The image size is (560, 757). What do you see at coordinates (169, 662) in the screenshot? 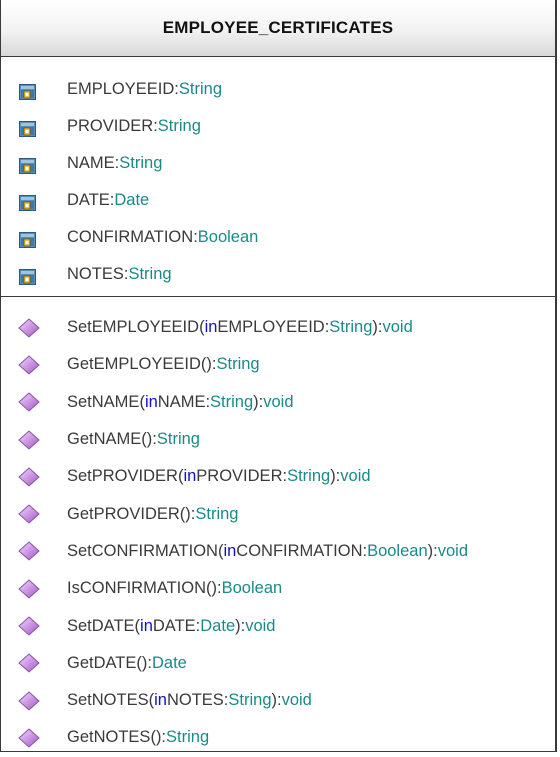
I see `return-type: Date` at bounding box center [169, 662].